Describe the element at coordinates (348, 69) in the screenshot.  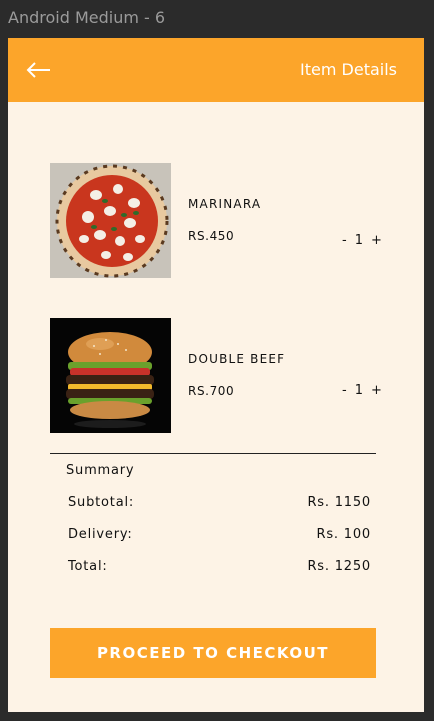
I see `page-title: Item Details` at that location.